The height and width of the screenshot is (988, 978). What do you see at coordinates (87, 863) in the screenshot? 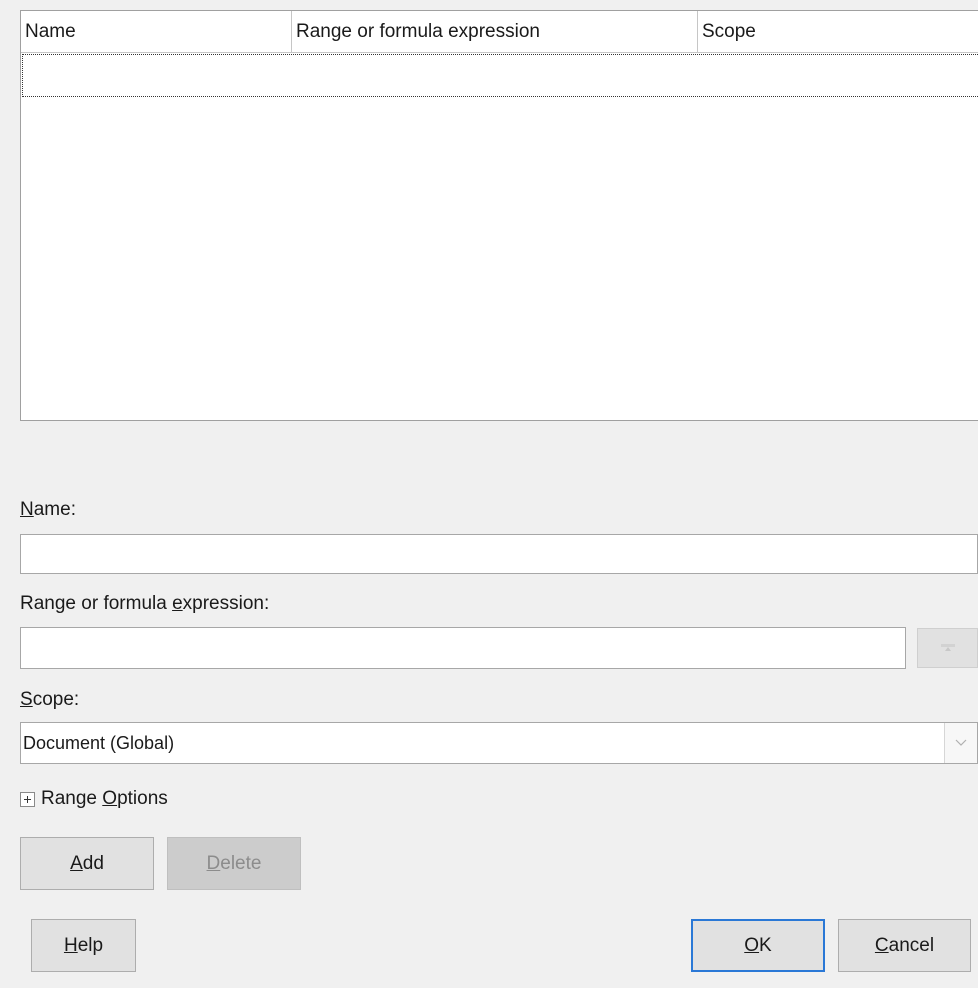
I see `add-button: Add` at bounding box center [87, 863].